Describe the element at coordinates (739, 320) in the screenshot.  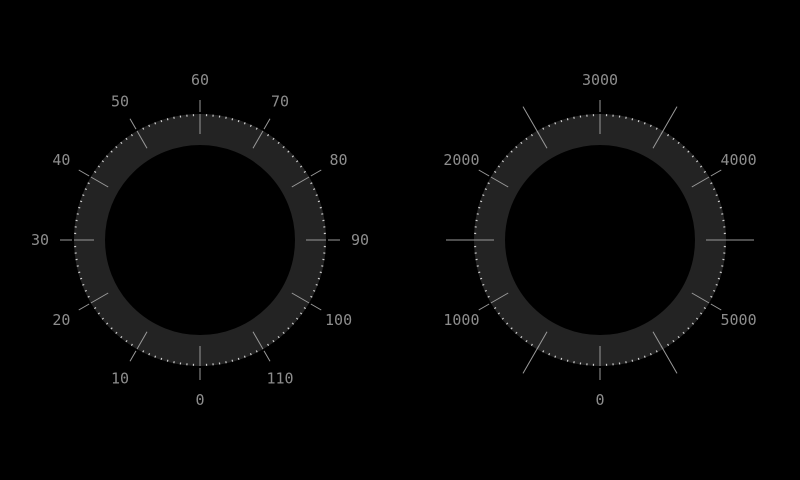
I see `dial-label: 5000` at that location.